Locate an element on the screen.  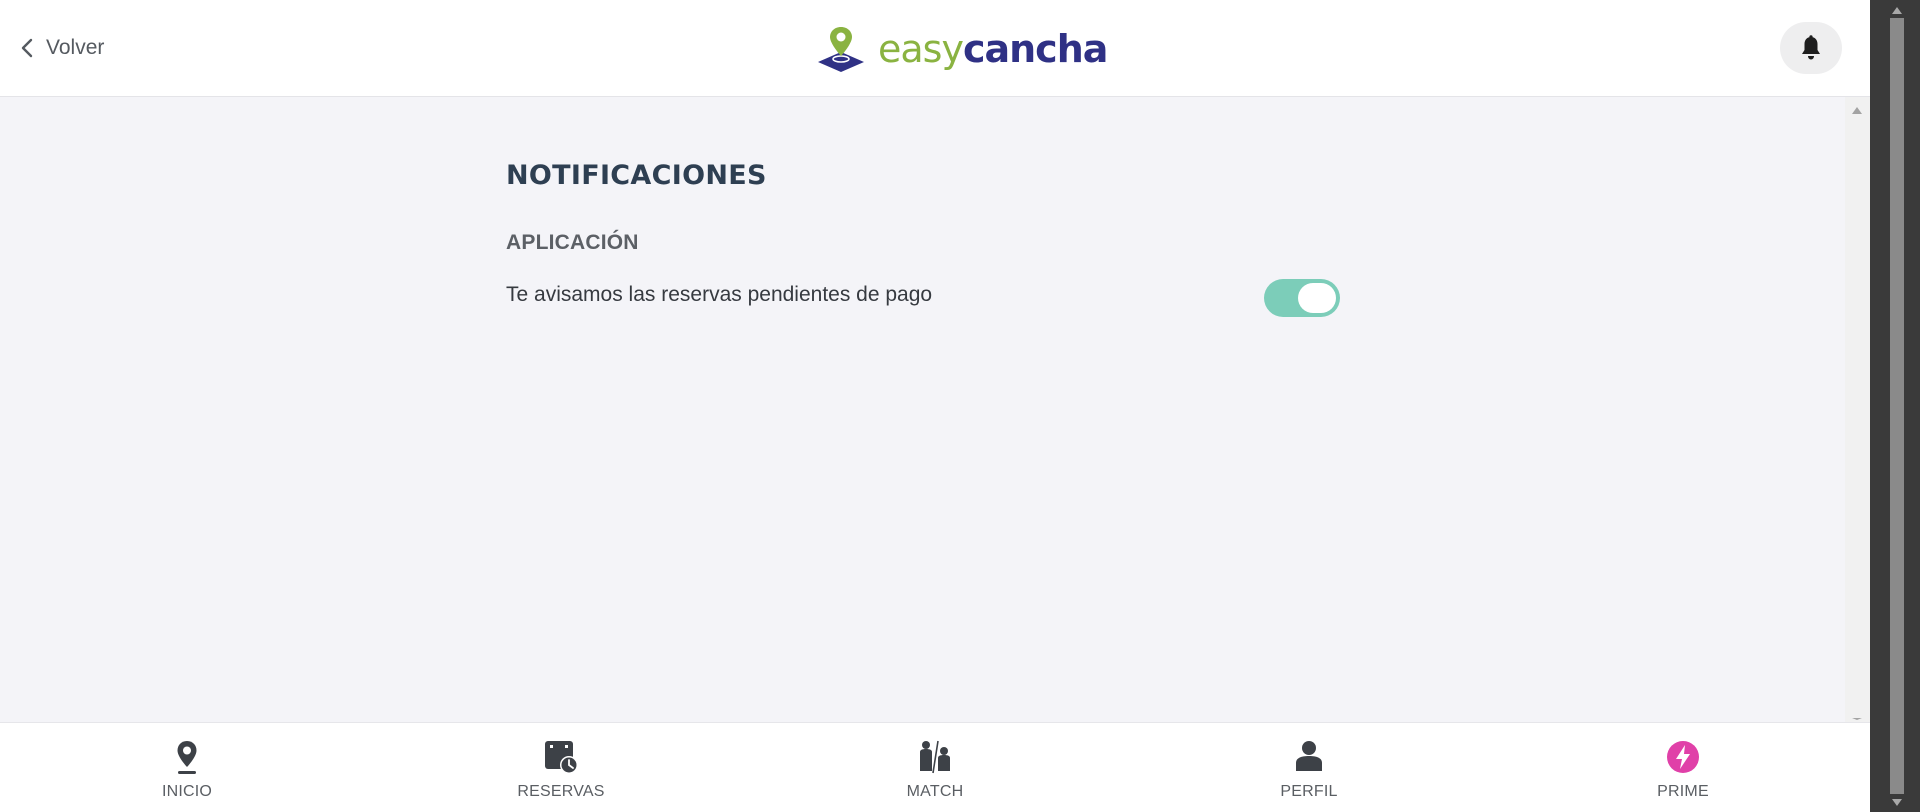
nav-label: PRIME is located at coordinates (1683, 791).